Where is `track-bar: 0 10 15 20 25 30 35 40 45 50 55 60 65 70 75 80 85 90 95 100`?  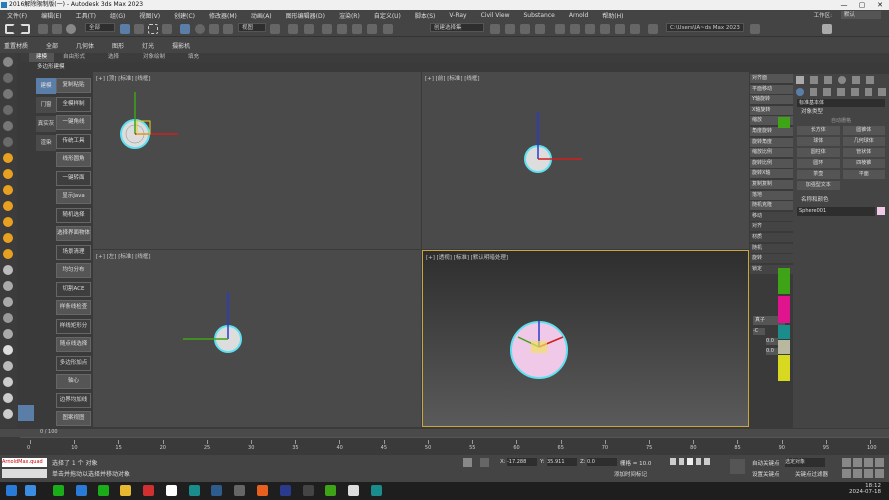 track-bar: 0 10 15 20 25 30 35 40 45 50 55 60 65 70 75 80 85 90 95 100 is located at coordinates (454, 446).